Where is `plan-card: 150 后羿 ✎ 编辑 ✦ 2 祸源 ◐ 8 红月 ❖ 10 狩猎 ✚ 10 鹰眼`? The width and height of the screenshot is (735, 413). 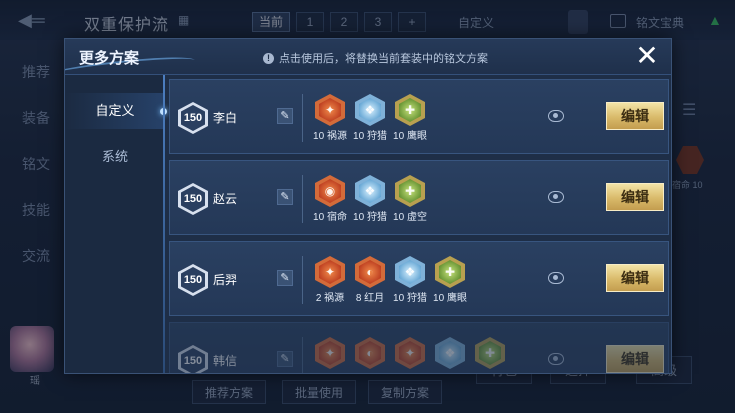 plan-card: 150 后羿 ✎ 编辑 ✦ 2 祸源 ◐ 8 红月 ❖ 10 狩猎 ✚ 10 鹰眼 is located at coordinates (419, 278).